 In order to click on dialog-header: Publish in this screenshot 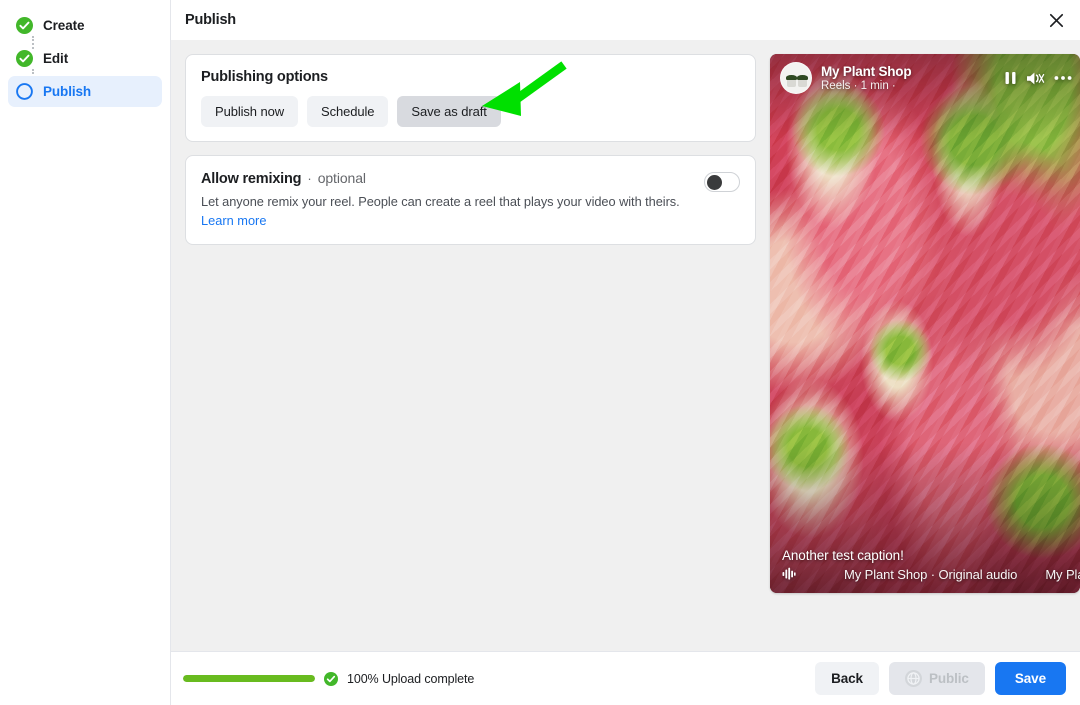, I will do `click(625, 20)`.